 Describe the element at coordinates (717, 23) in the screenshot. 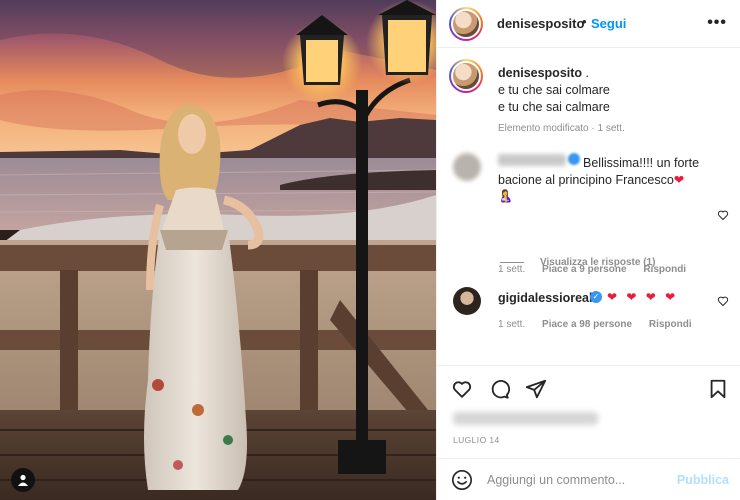

I see `more-options-icon: •••` at that location.